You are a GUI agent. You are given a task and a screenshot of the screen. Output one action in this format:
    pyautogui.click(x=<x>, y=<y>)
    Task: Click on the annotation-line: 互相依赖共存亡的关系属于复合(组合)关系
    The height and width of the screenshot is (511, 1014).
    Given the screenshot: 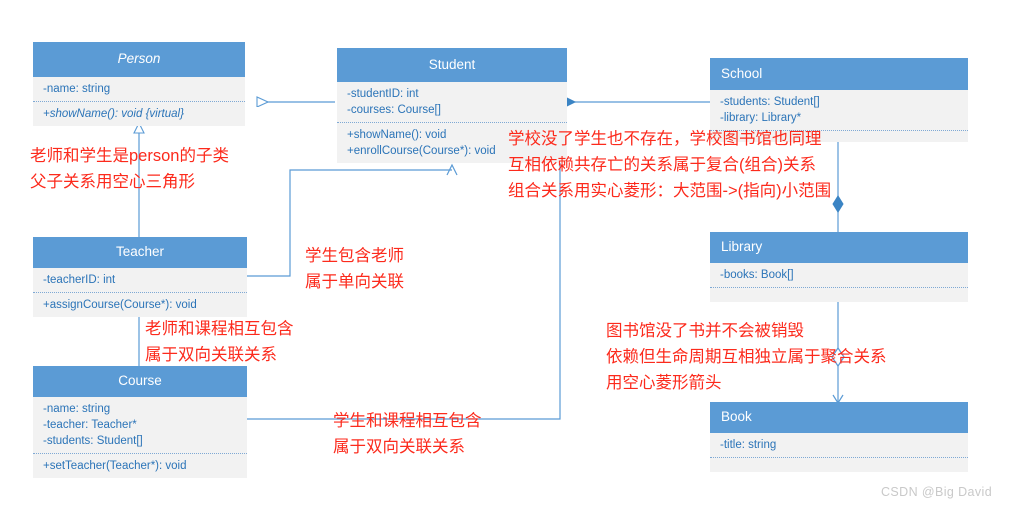 What is the action you would take?
    pyautogui.click(x=662, y=165)
    